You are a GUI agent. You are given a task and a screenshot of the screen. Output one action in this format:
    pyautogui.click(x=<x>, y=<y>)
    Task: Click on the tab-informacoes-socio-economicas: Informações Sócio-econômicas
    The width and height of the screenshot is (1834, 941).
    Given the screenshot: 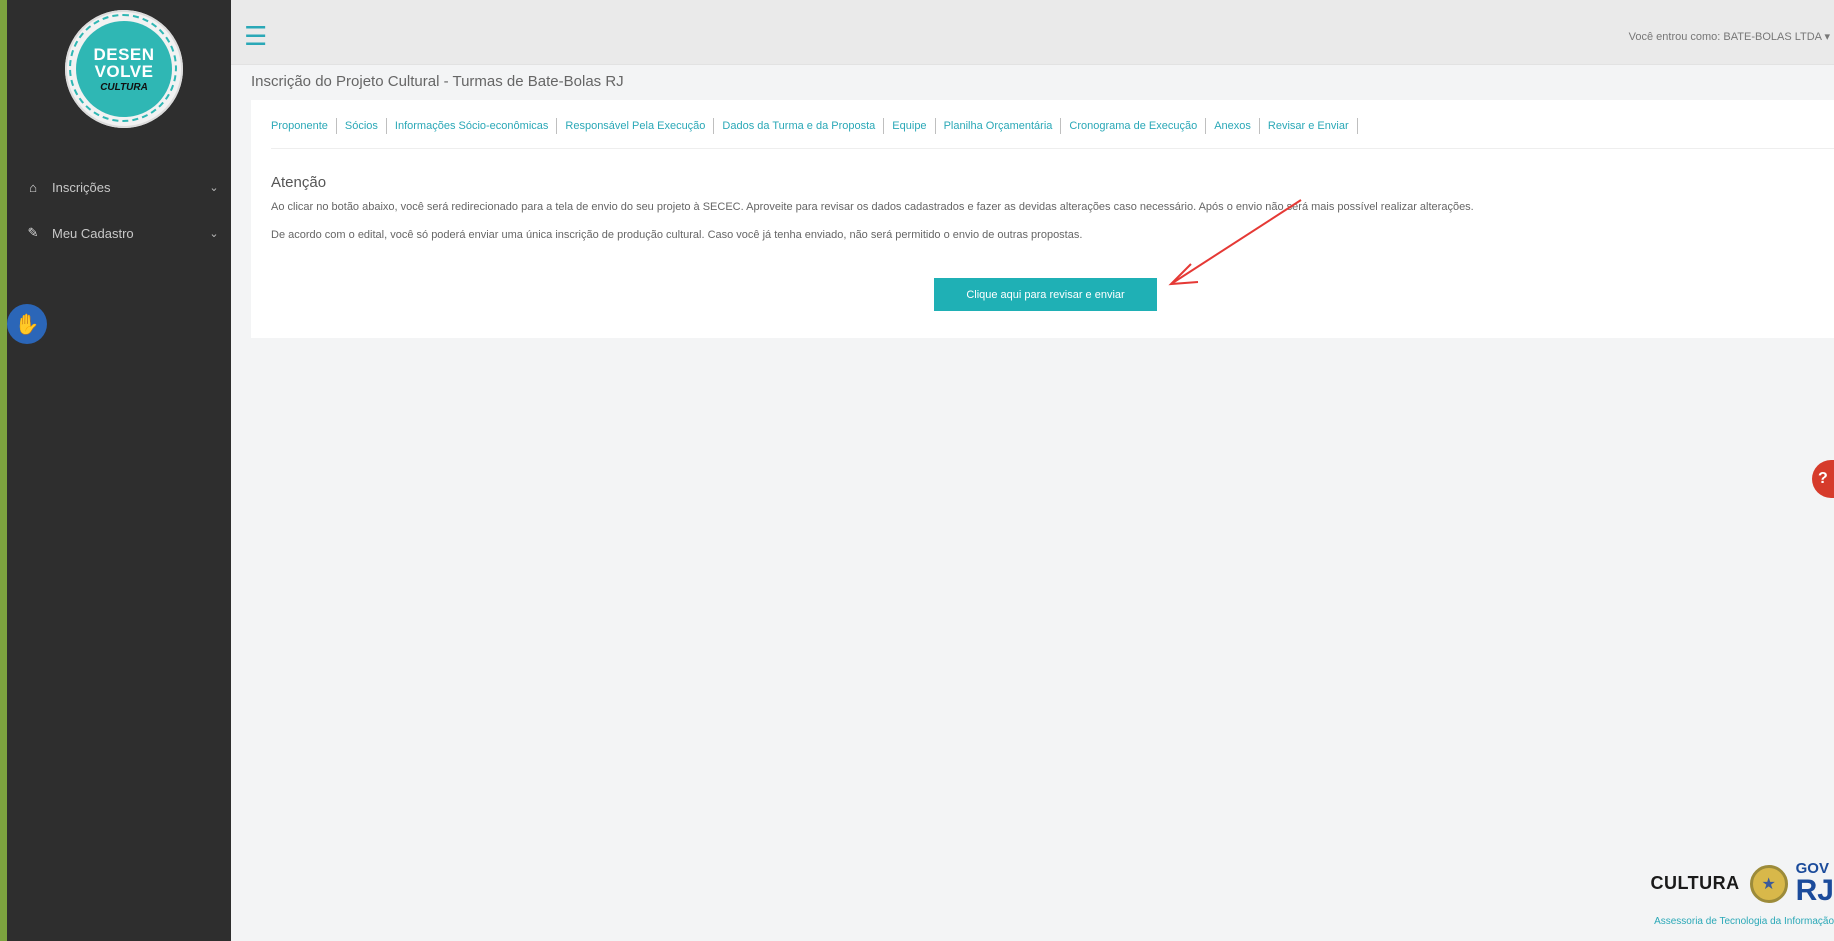 What is the action you would take?
    pyautogui.click(x=472, y=126)
    